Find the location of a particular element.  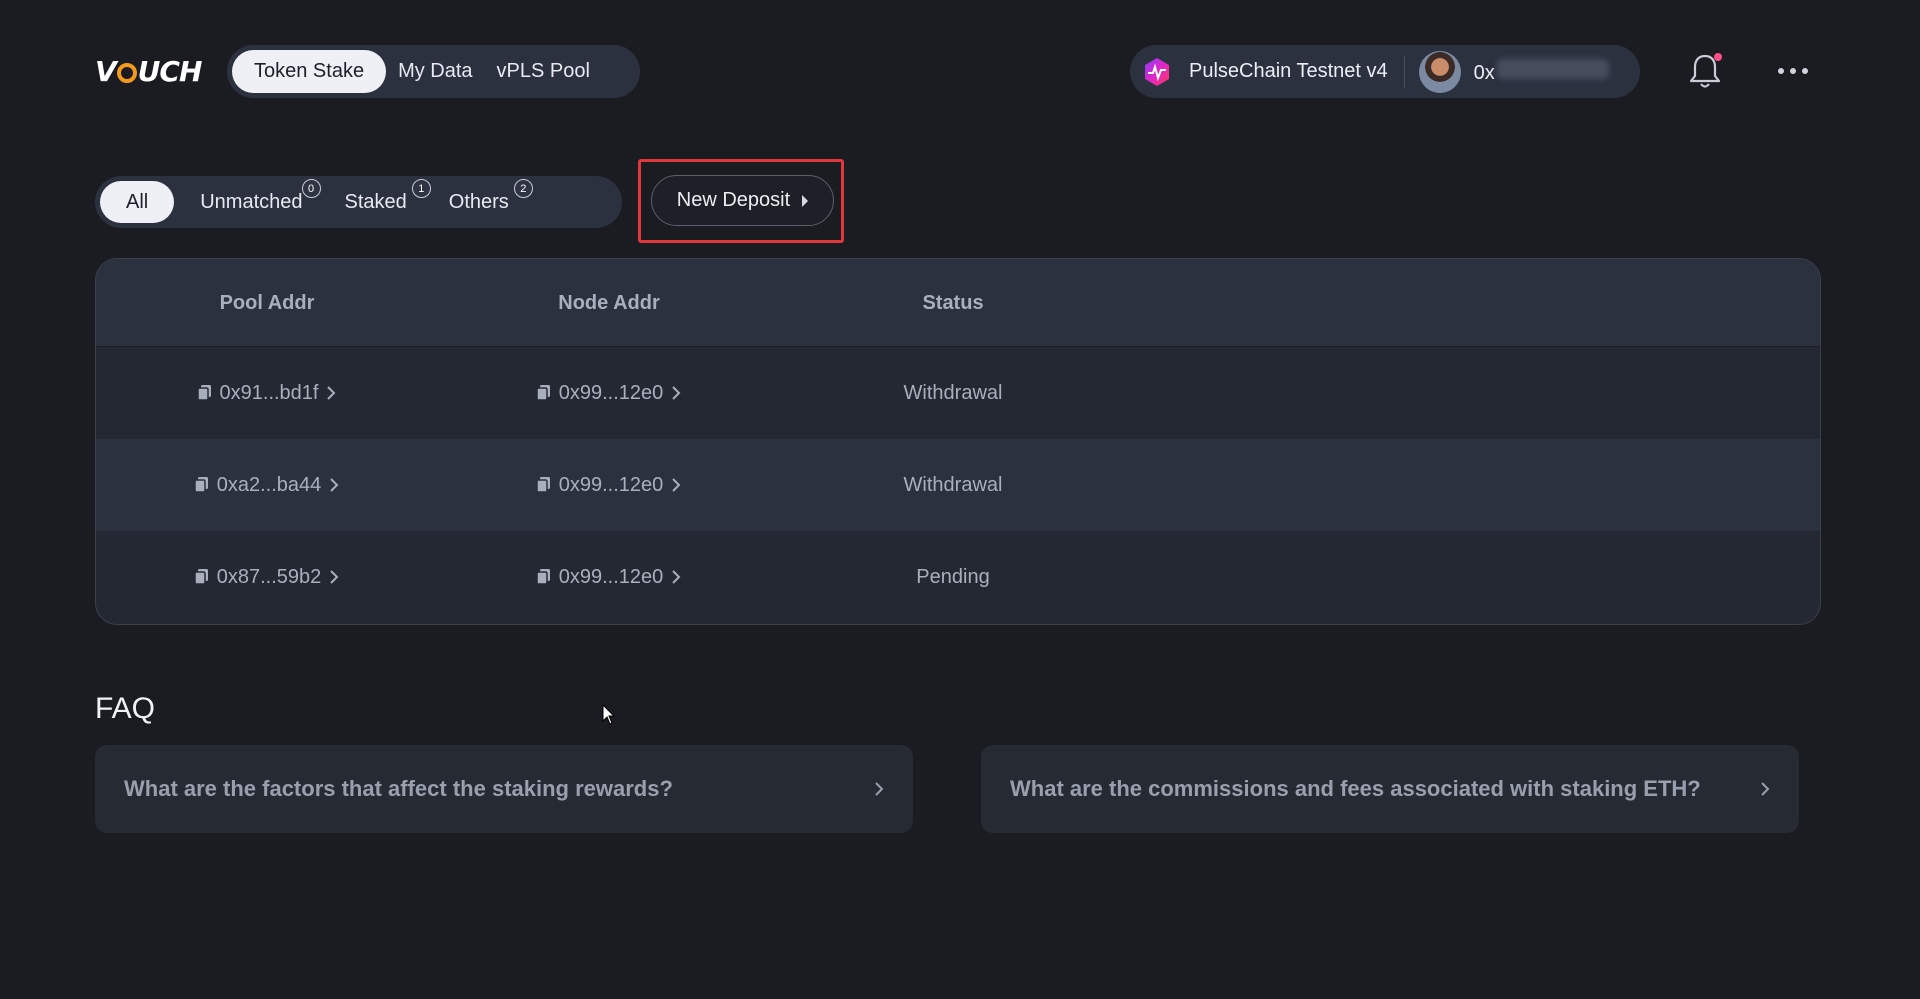

new-deposit-button: New Deposit is located at coordinates (742, 200).